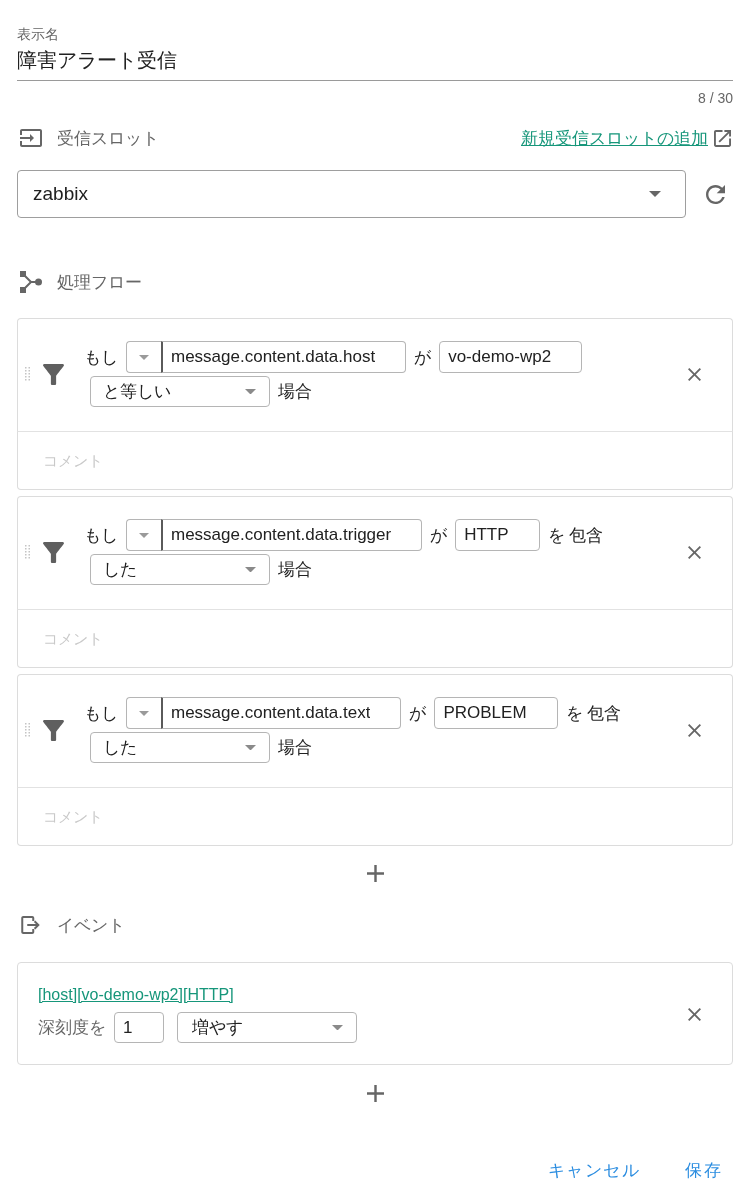 Image resolution: width=743 pixels, height=1200 pixels. Describe the element at coordinates (136, 995) in the screenshot. I see `event-link: [host][vo-demo-wp2][HTTP]` at that location.